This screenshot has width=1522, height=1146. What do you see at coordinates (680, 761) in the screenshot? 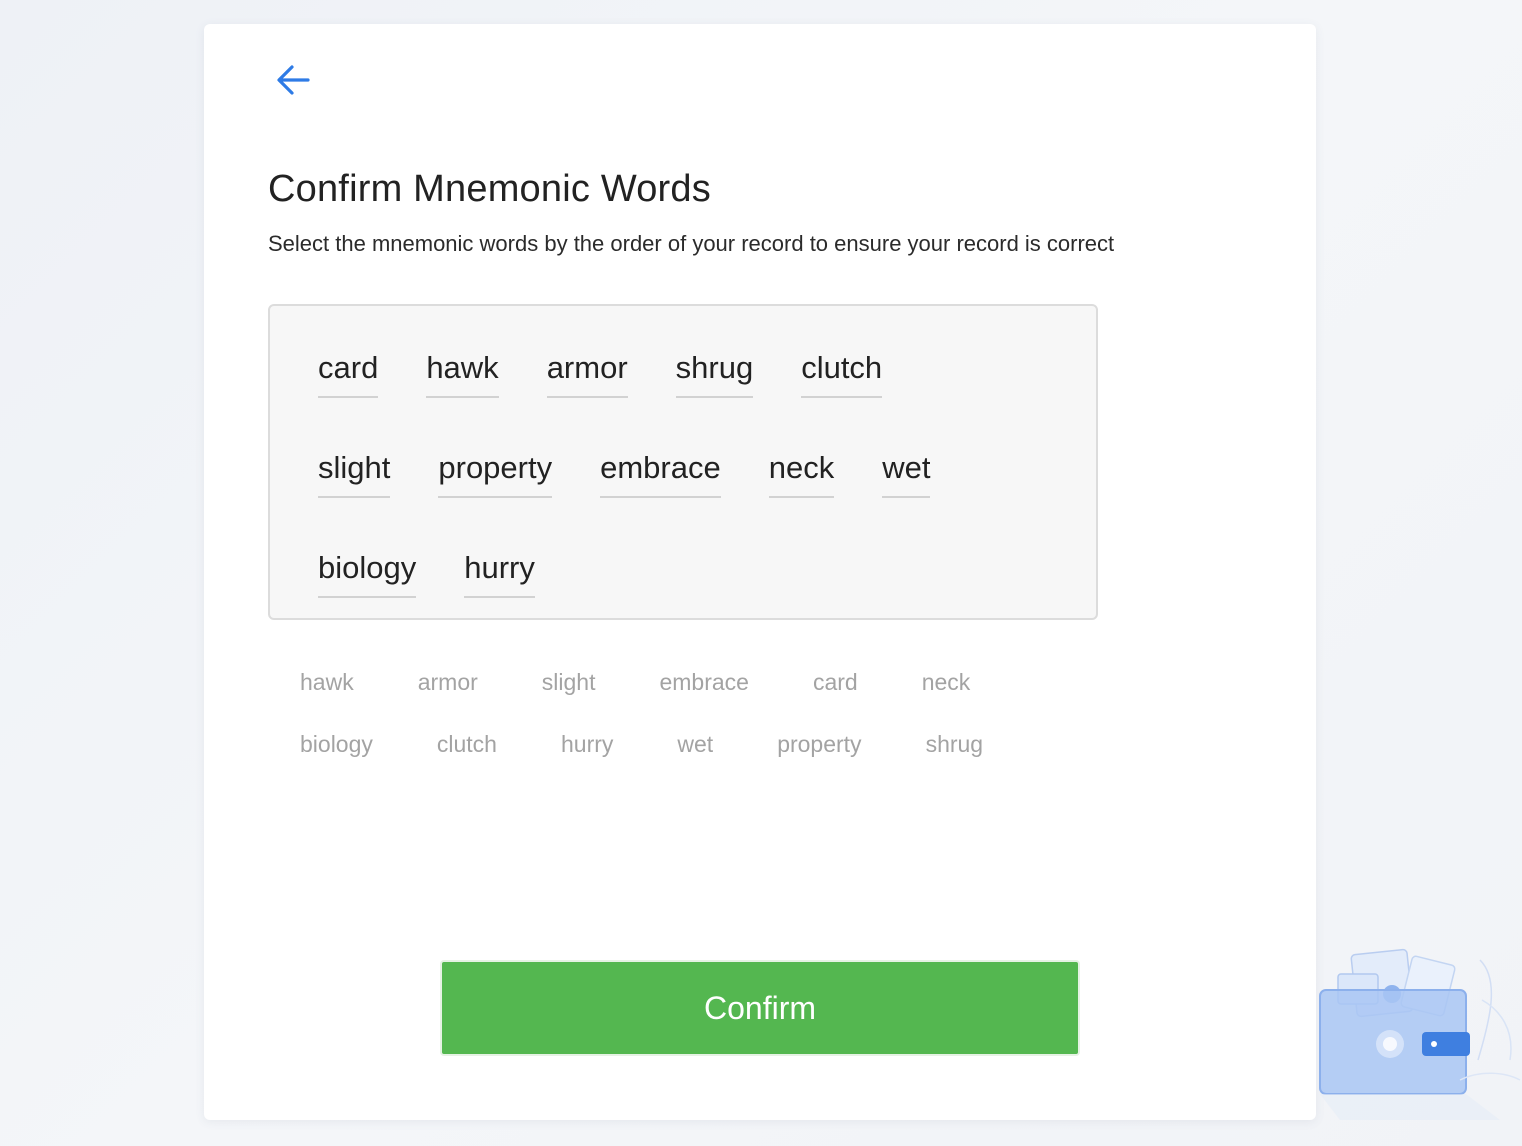
I see `pool-row: biology clutch hurry wet property shrug` at bounding box center [680, 761].